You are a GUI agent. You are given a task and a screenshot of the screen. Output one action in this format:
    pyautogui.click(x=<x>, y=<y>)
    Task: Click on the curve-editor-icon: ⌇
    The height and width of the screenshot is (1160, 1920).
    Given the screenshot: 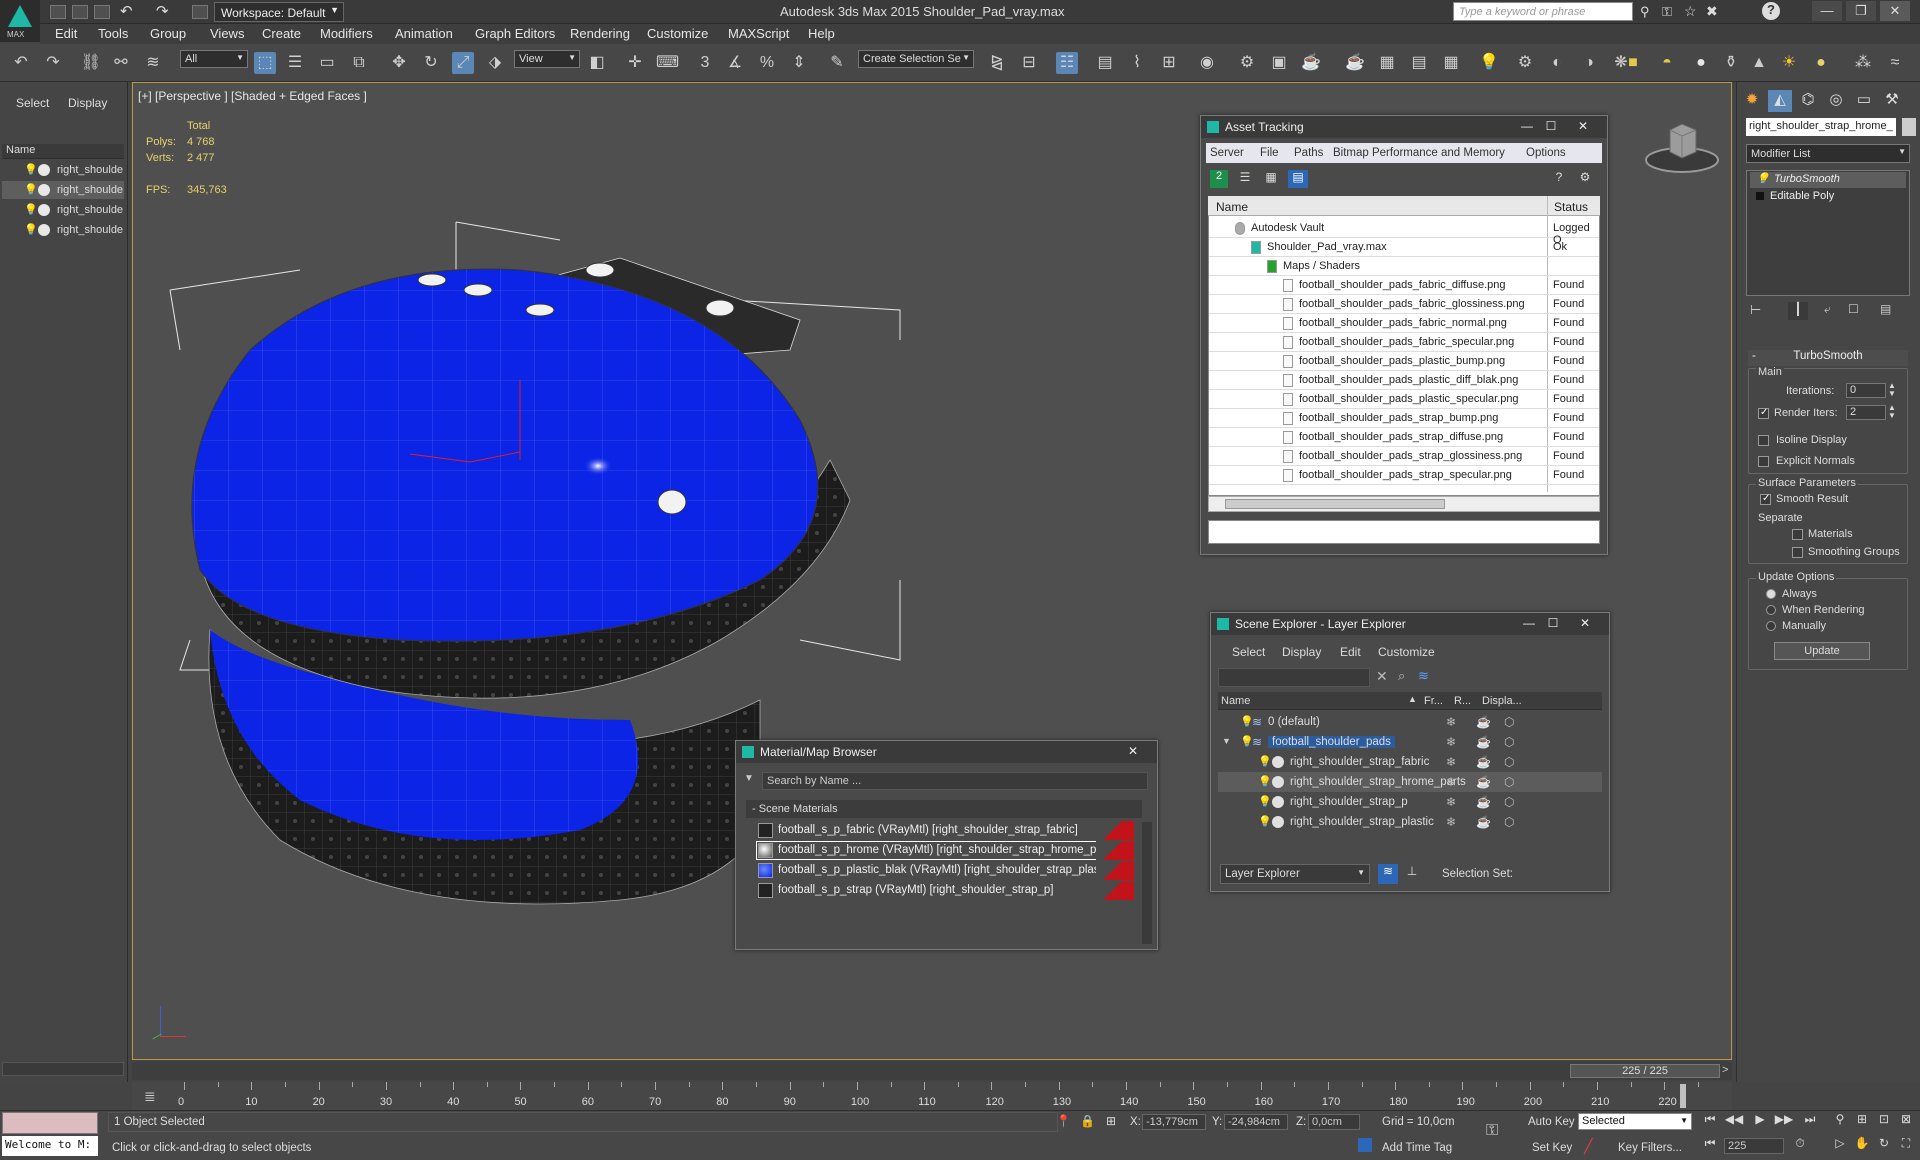 What is the action you would take?
    pyautogui.click(x=1137, y=63)
    